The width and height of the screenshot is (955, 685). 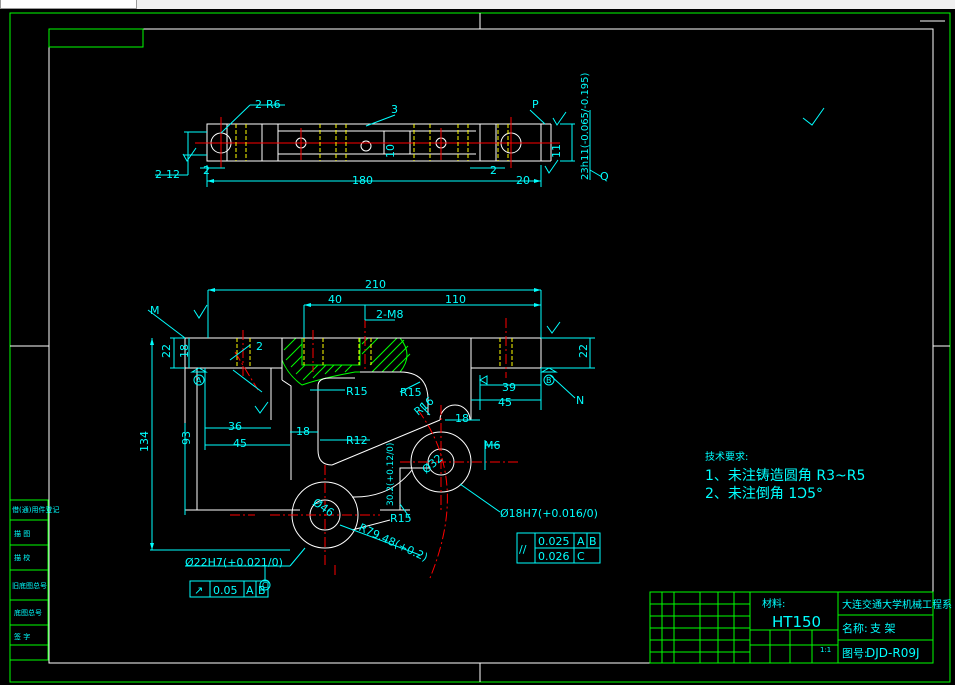 What do you see at coordinates (35, 509) in the screenshot?
I see `strip-cell-1: 借(通)用件登记` at bounding box center [35, 509].